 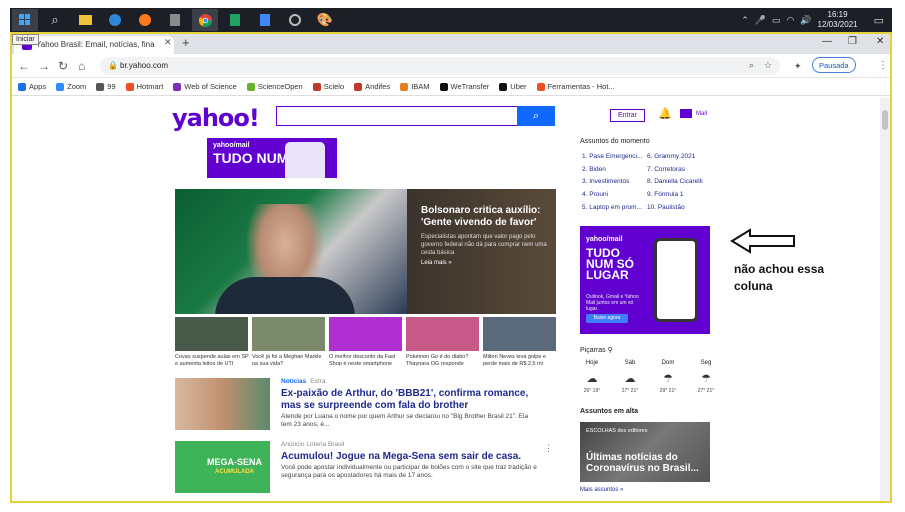 I want to click on bookmark-item: Uber, so click(x=513, y=86).